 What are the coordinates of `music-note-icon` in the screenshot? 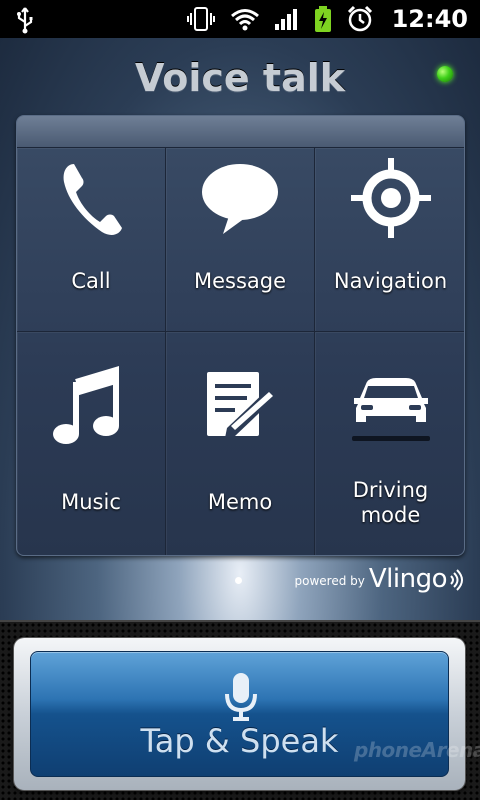 It's located at (86, 404).